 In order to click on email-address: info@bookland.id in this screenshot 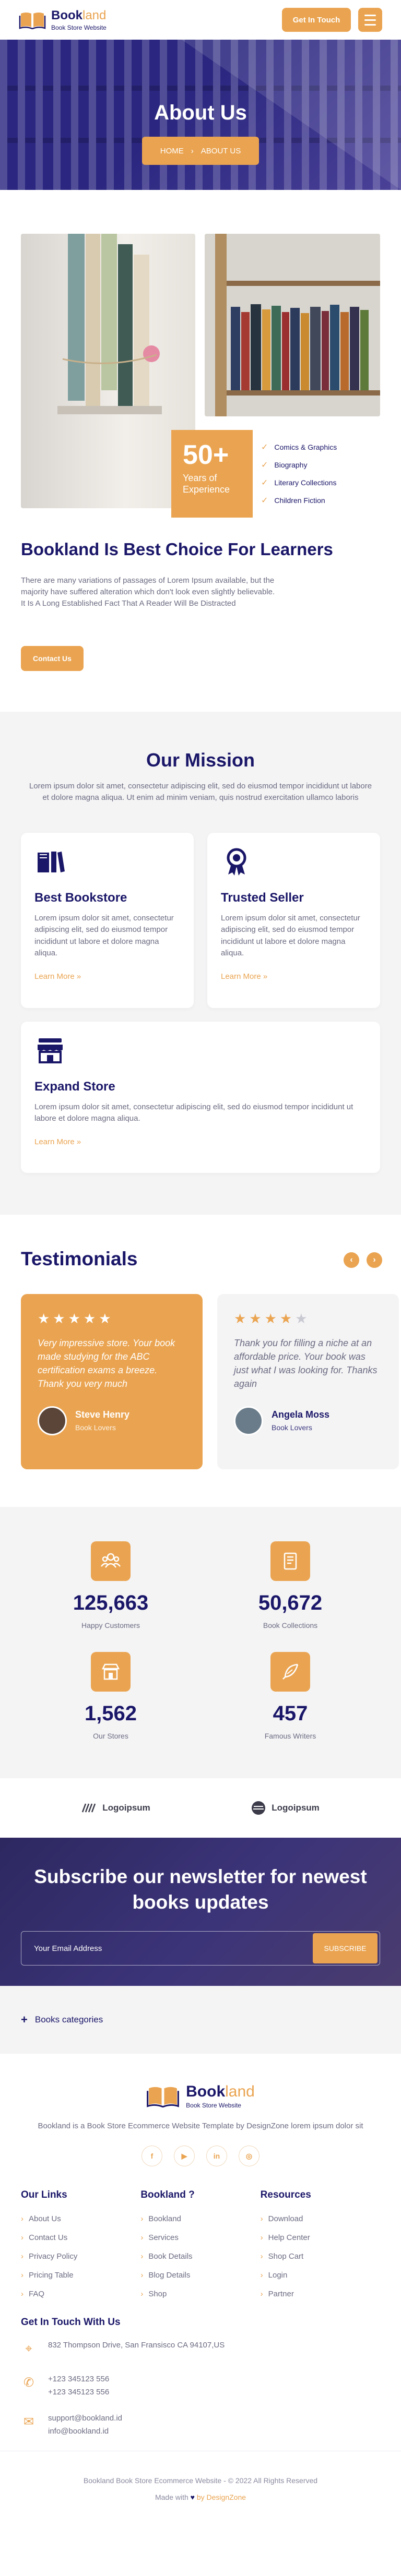, I will do `click(85, 2431)`.